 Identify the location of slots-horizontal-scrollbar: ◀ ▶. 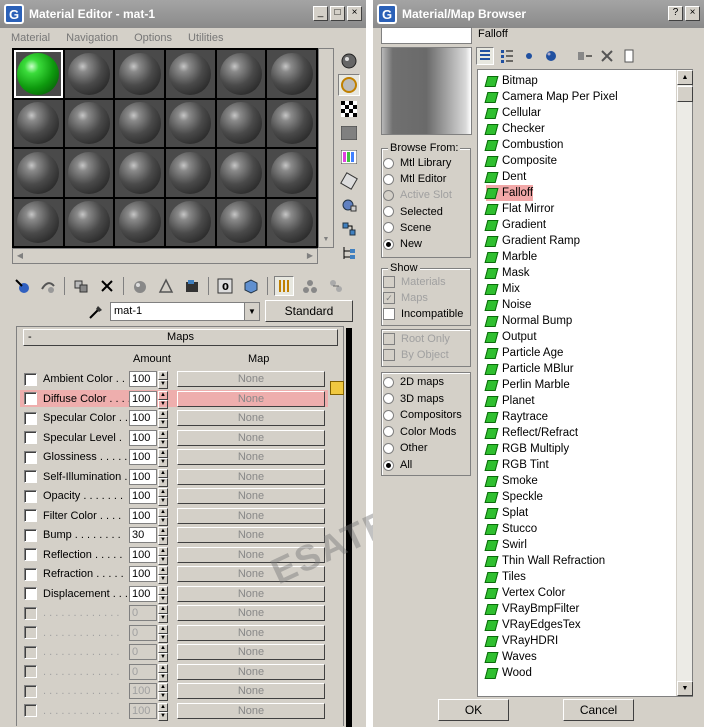
(165, 256).